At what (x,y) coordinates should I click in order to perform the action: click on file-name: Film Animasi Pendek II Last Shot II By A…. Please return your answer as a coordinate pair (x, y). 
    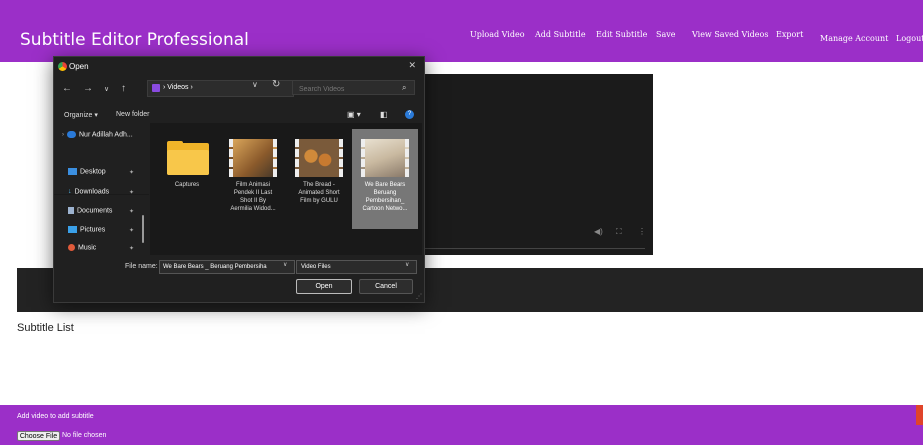
    Looking at the image, I should click on (253, 197).